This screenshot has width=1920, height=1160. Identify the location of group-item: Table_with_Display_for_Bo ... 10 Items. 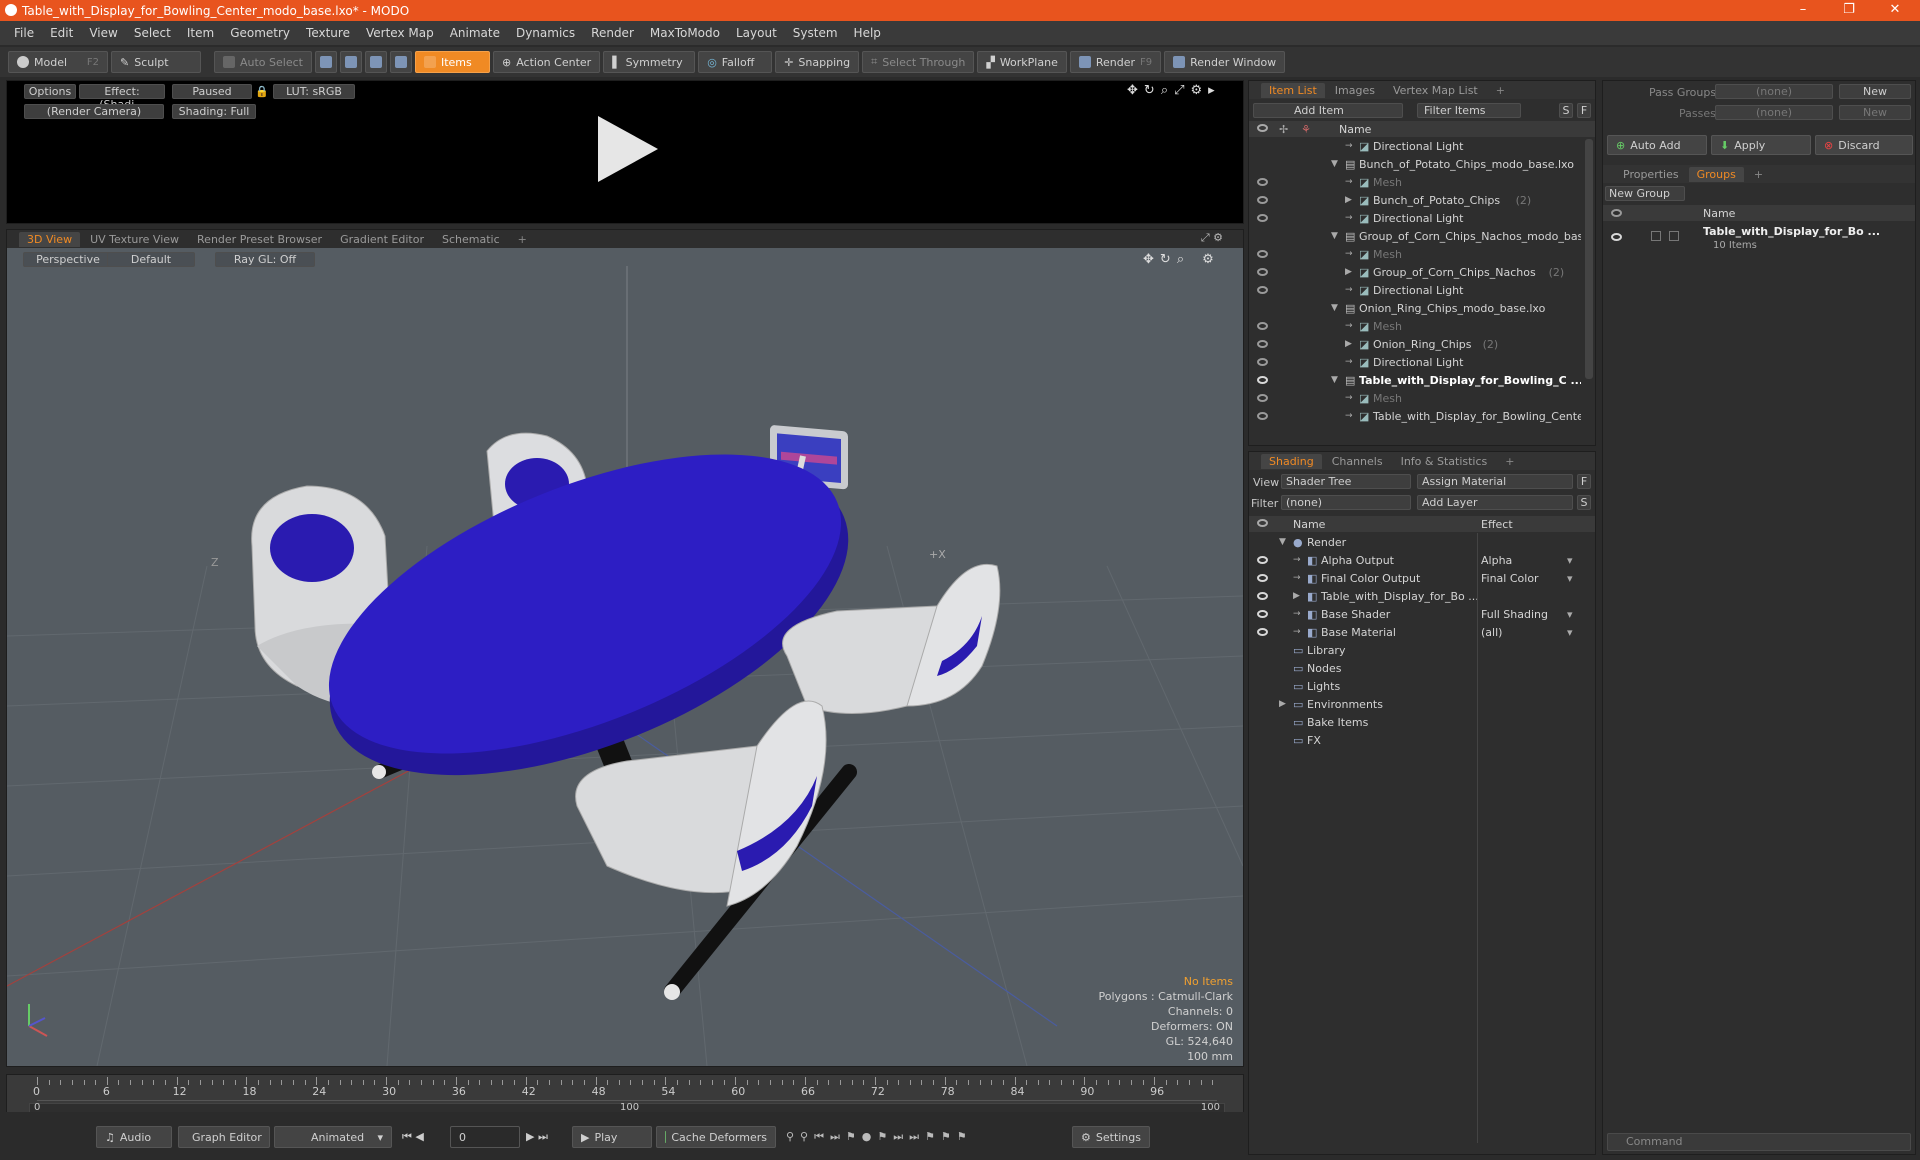
(1759, 240).